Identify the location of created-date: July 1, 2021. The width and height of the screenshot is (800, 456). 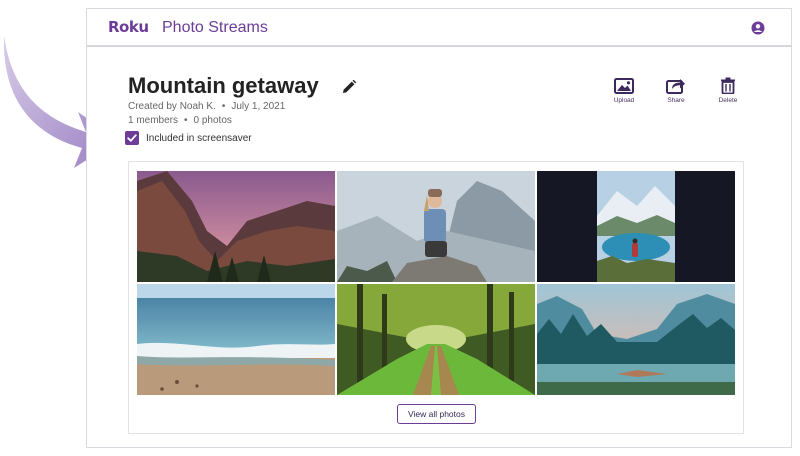
(258, 106).